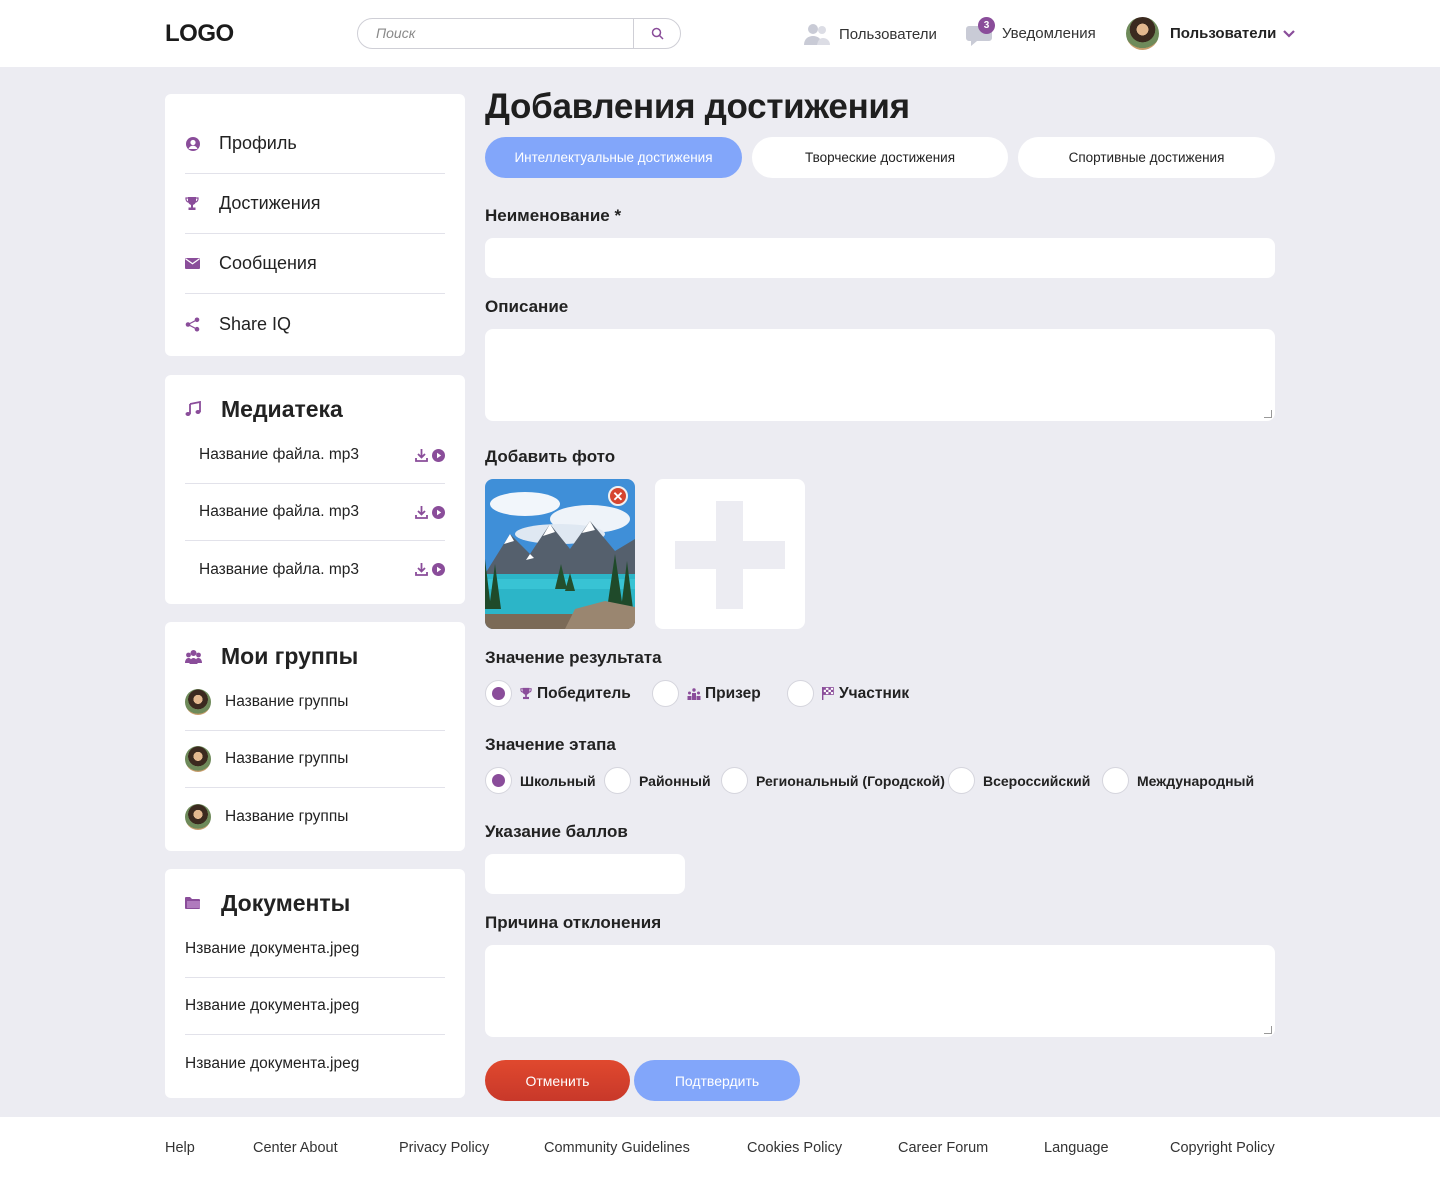 This screenshot has height=1181, width=1440. I want to click on sidebar-item-profile: Профиль, so click(315, 144).